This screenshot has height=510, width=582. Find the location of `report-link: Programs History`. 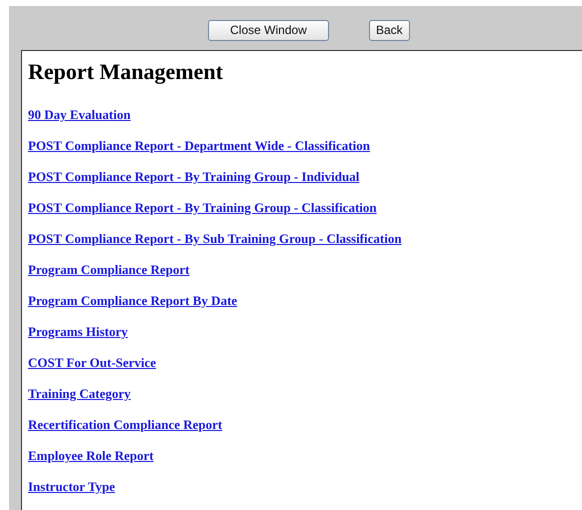

report-link: Programs History is located at coordinates (78, 332).